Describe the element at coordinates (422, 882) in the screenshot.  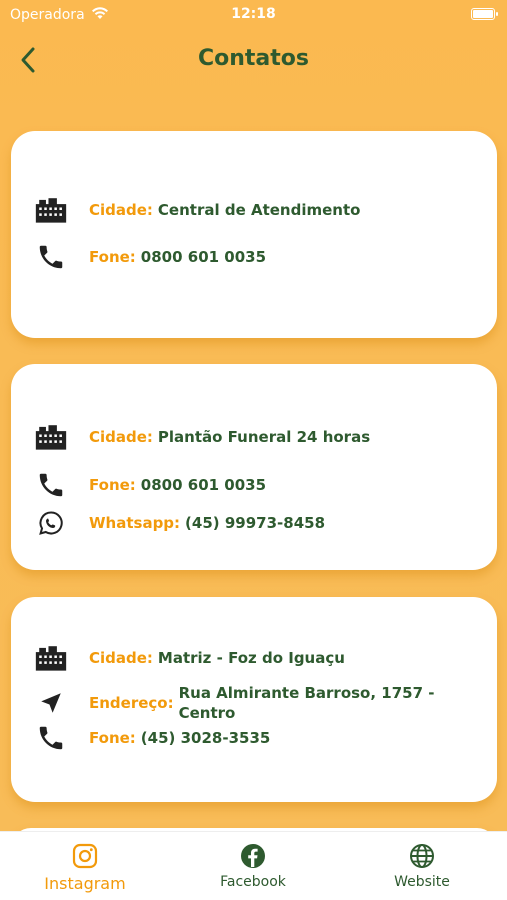
I see `tab-label: Website` at that location.